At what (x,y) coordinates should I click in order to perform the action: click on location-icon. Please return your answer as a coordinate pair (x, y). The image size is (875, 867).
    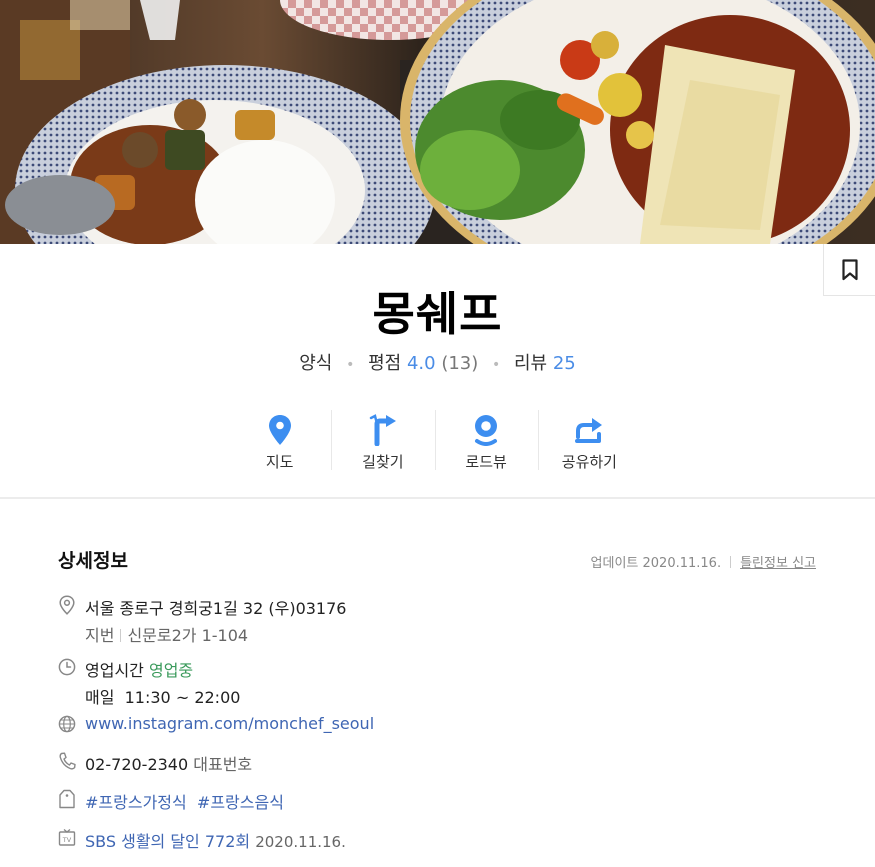
    Looking at the image, I should click on (67, 605).